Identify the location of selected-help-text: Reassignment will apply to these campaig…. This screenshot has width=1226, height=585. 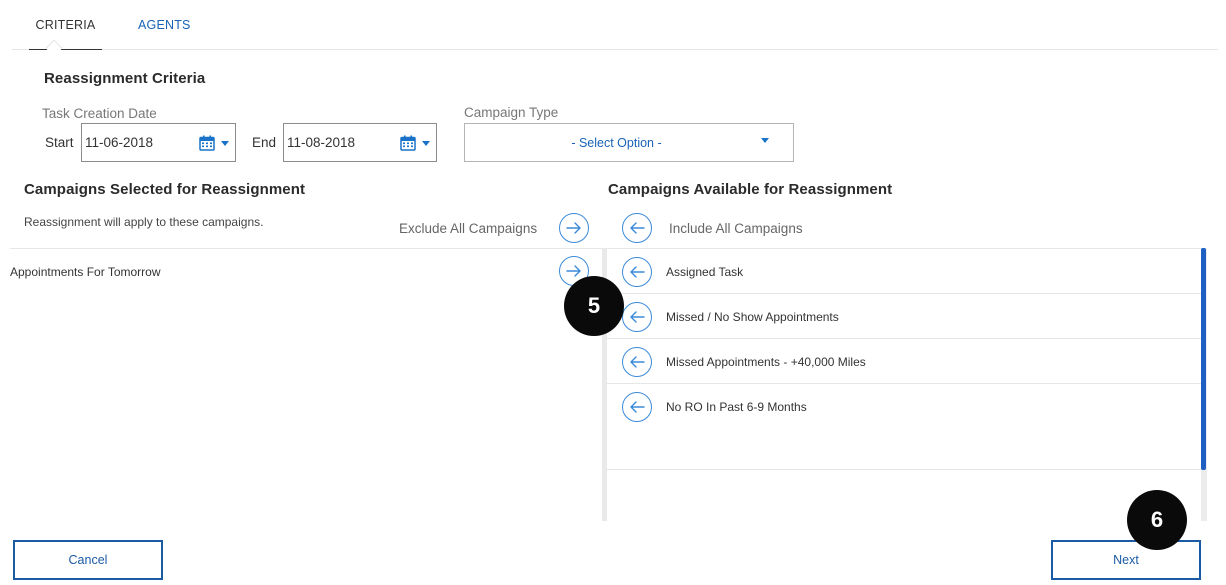
(144, 222).